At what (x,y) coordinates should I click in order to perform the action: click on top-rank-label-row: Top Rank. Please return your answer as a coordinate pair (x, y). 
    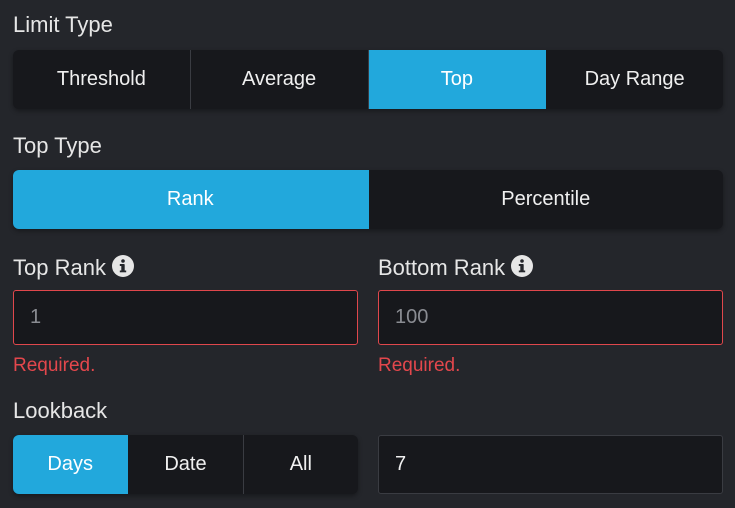
    Looking at the image, I should click on (73, 267).